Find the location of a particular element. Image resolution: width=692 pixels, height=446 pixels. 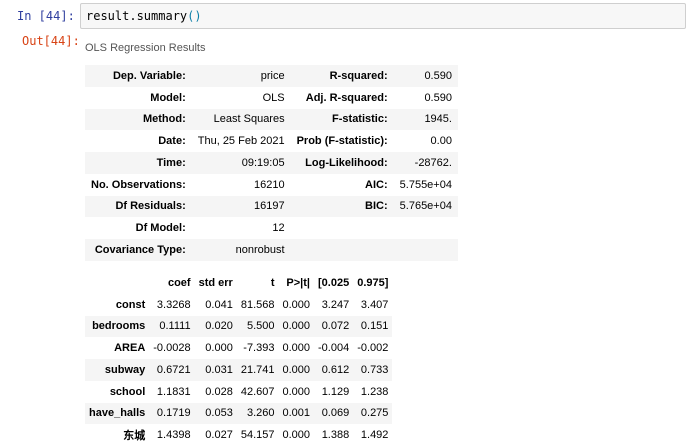

code-call: result.summary is located at coordinates (137, 16).